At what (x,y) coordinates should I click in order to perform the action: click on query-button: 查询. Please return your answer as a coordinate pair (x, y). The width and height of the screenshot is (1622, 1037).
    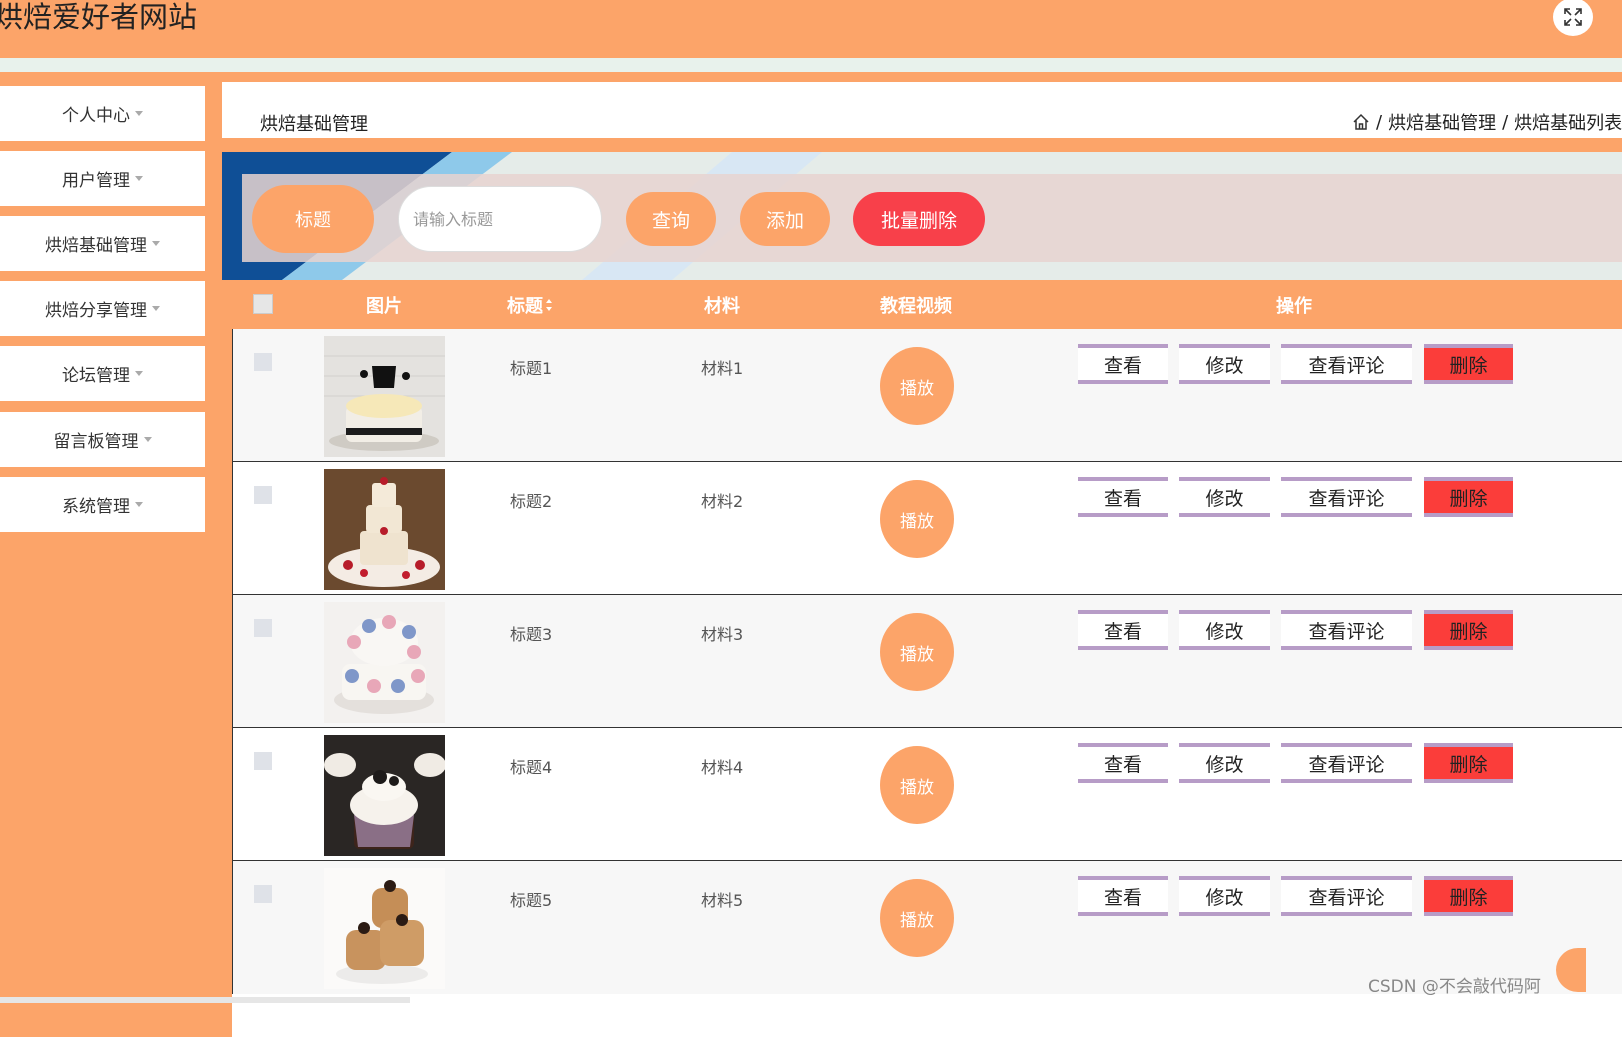
    Looking at the image, I should click on (671, 219).